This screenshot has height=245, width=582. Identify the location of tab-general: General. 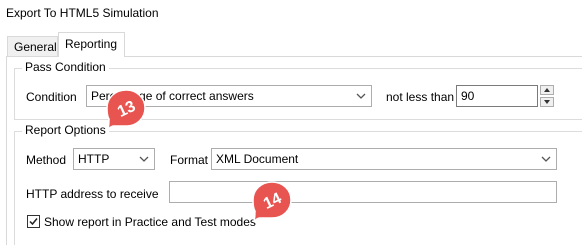
(32, 46).